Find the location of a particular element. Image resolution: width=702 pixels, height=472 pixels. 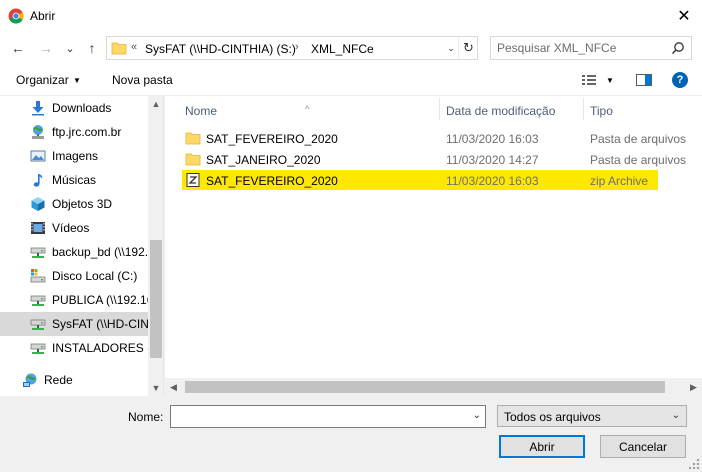

file-name: SAT_FEVEREIRO_2020 is located at coordinates (272, 139).